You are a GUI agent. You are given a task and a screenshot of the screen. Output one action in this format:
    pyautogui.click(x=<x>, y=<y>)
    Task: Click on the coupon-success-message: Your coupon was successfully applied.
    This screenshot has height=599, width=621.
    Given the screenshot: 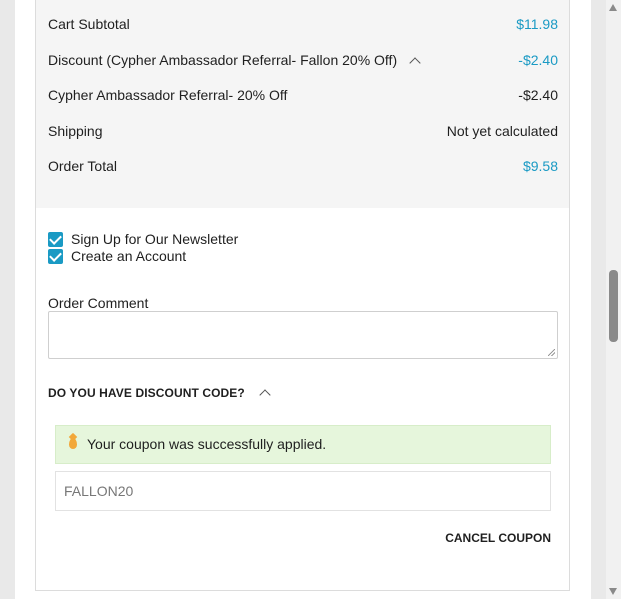 What is the action you would take?
    pyautogui.click(x=303, y=444)
    